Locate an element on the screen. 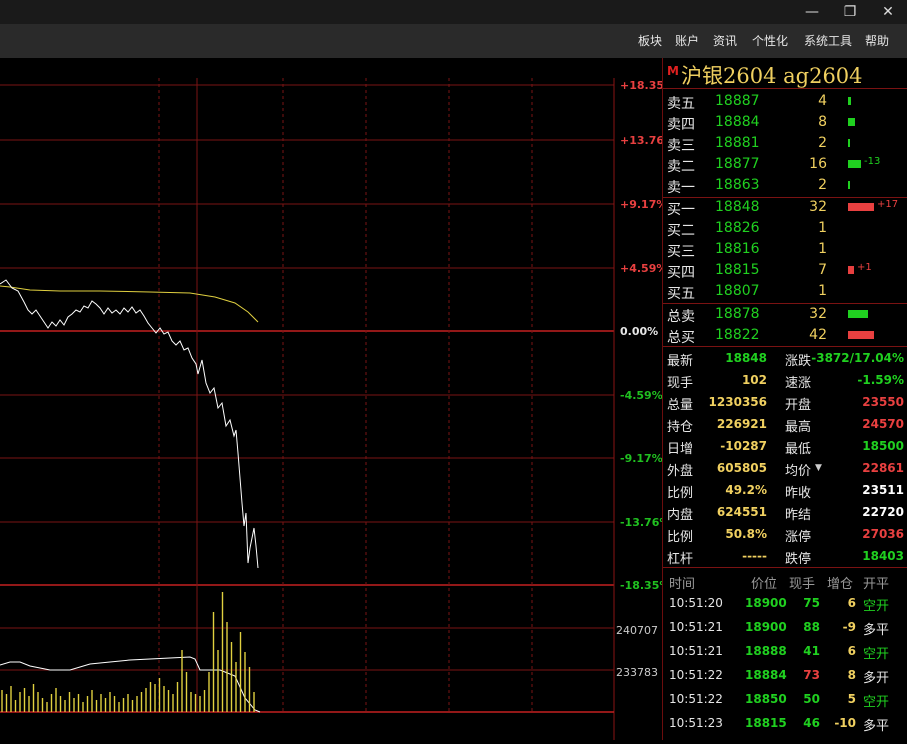 The image size is (907, 744). stat-label: 涨跌 is located at coordinates (798, 361).